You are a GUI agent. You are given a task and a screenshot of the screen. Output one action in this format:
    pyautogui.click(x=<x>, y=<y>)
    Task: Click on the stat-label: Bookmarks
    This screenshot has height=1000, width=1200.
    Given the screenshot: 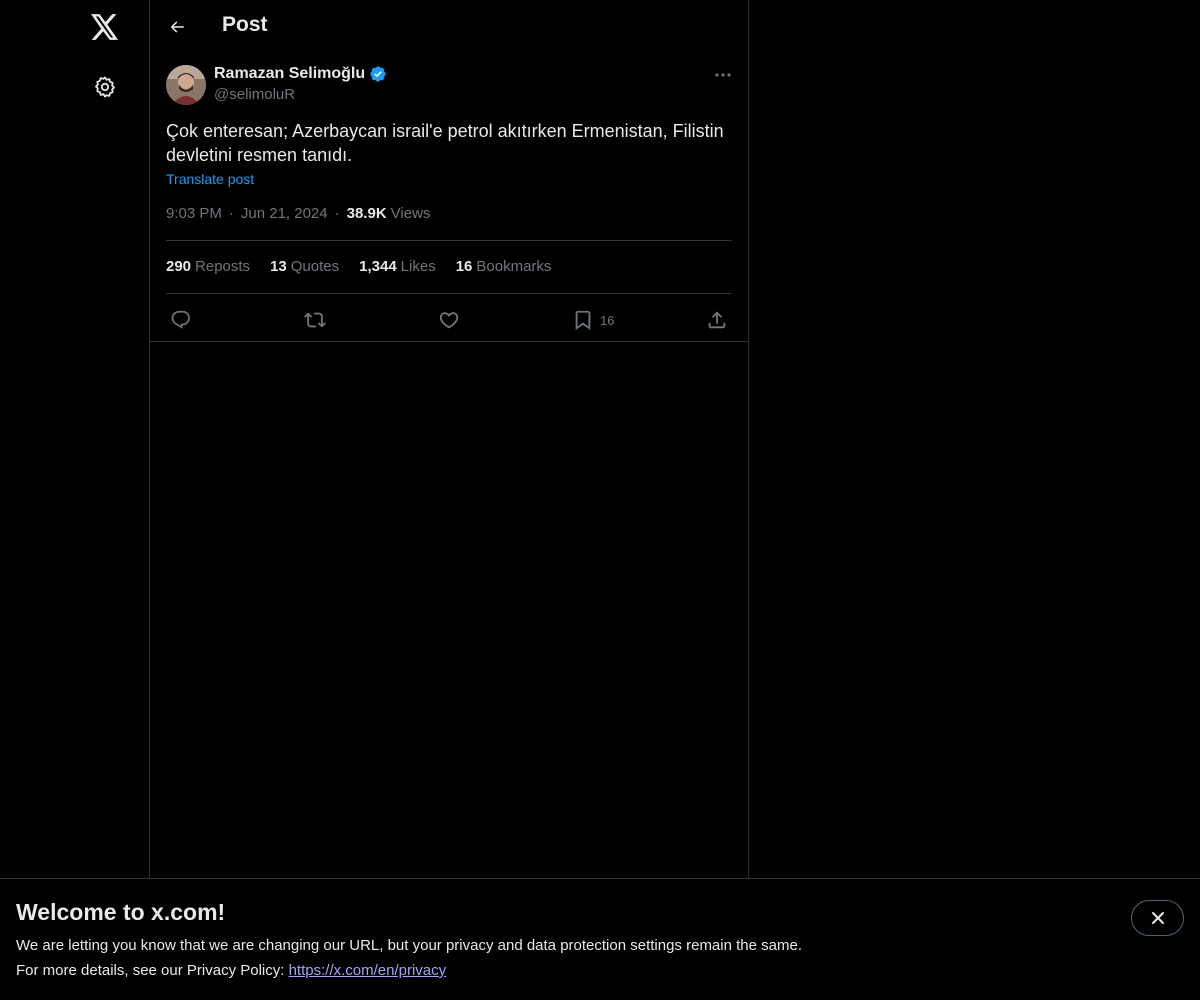 What is the action you would take?
    pyautogui.click(x=514, y=266)
    